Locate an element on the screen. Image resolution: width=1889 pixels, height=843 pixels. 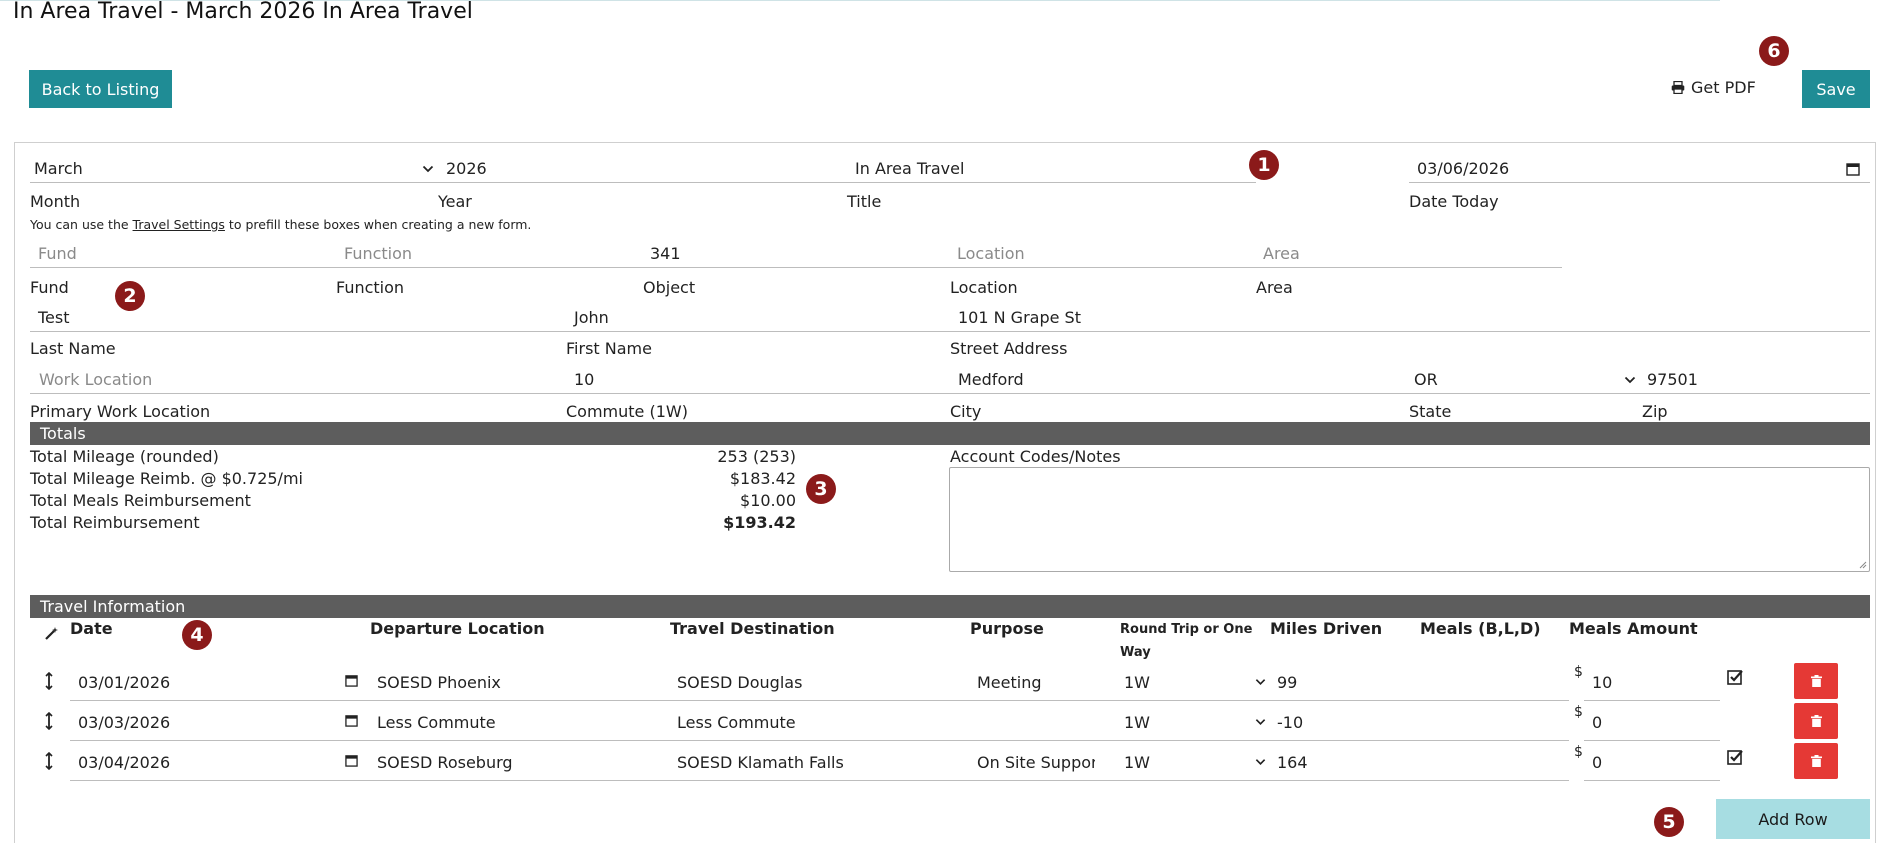
total-meals-value: $10.00 is located at coordinates (768, 500).